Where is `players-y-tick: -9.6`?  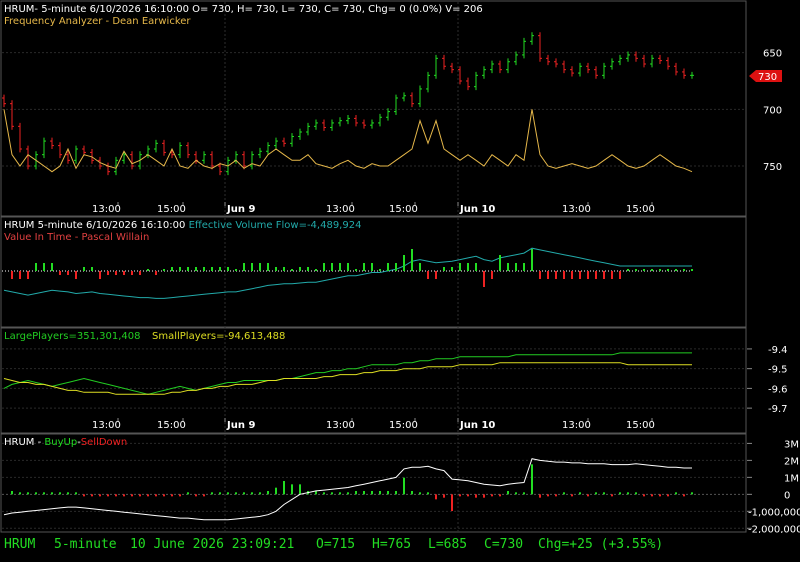 players-y-tick: -9.6 is located at coordinates (778, 389).